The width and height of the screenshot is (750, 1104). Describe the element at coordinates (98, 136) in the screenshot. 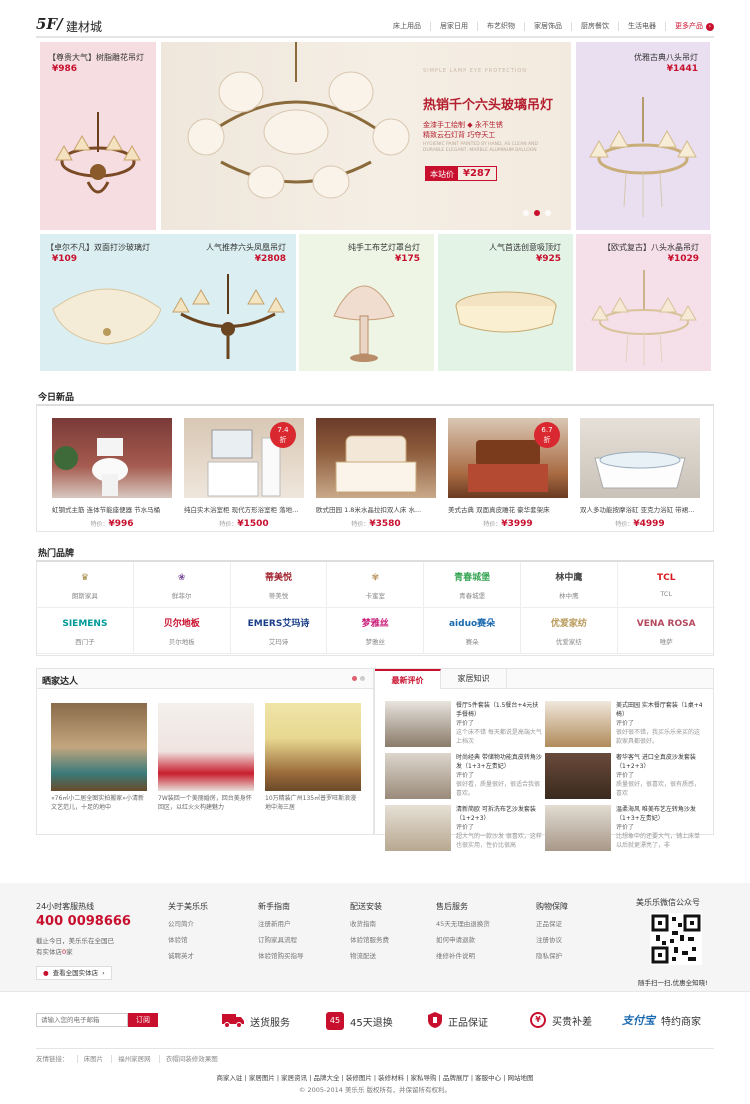

I see `product-tile-chandelier: 【尊贵大气】树脂雕花吊灯 ¥986` at that location.